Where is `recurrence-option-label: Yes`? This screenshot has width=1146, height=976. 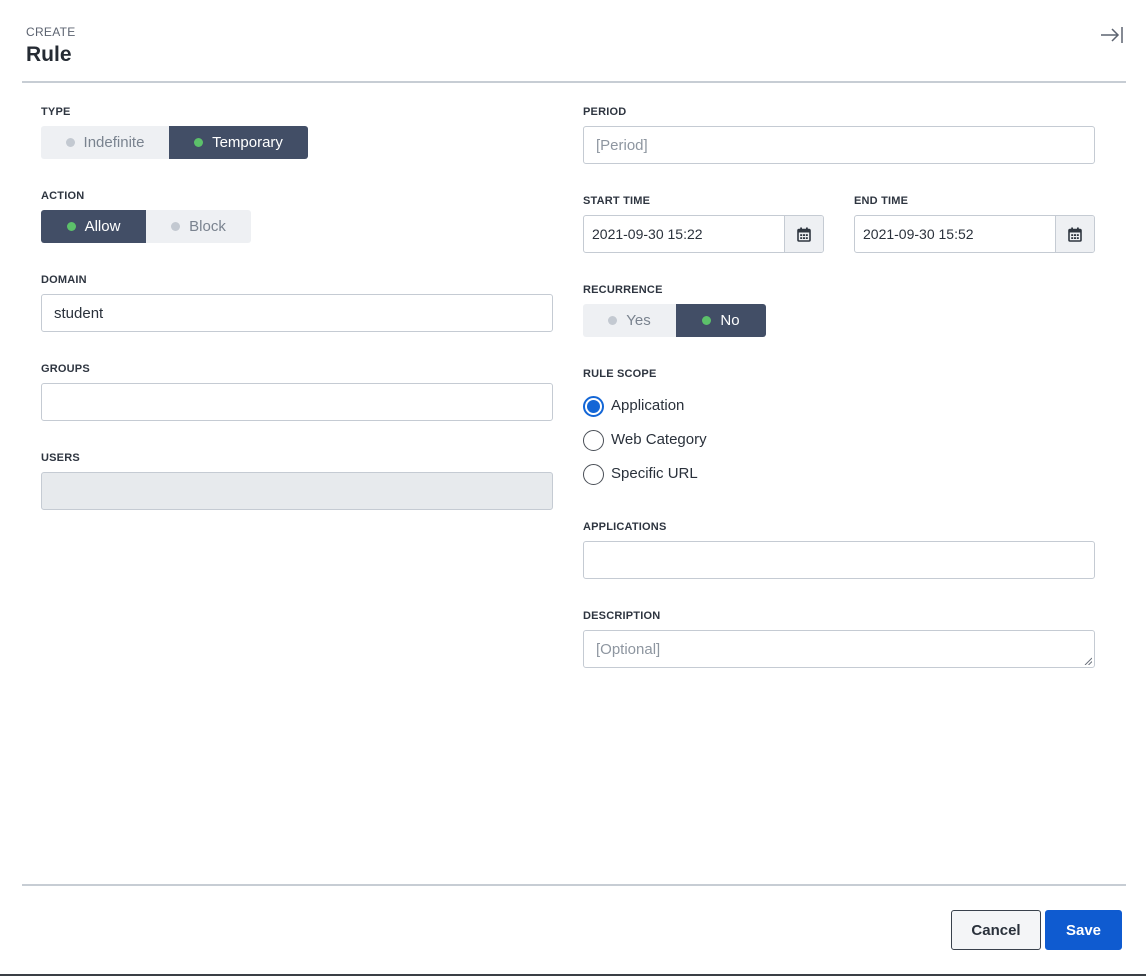
recurrence-option-label: Yes is located at coordinates (638, 320).